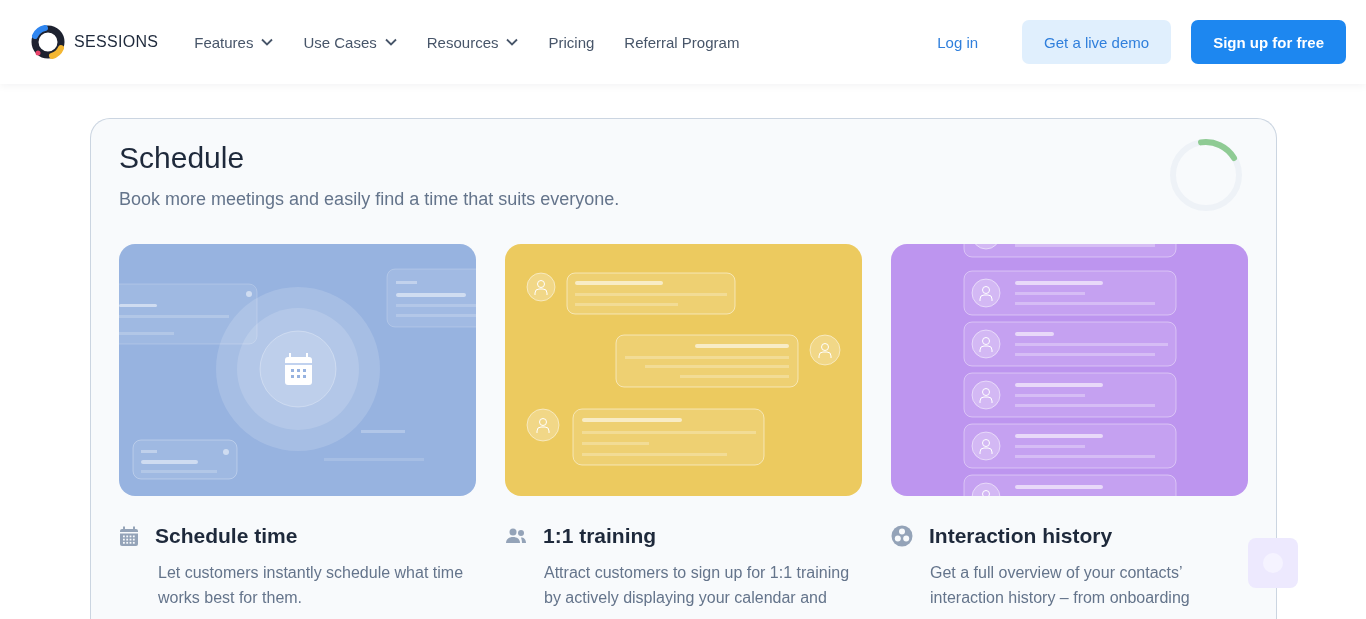 This screenshot has height=619, width=1366. What do you see at coordinates (1206, 175) in the screenshot?
I see `loading-ring-icon` at bounding box center [1206, 175].